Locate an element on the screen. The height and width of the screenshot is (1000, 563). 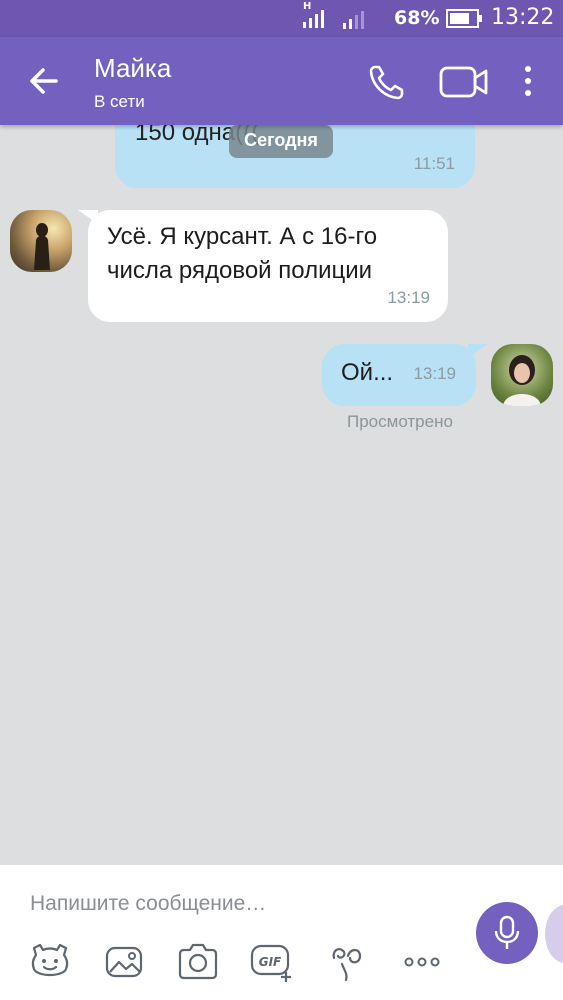
voice-message-button is located at coordinates (507, 933).